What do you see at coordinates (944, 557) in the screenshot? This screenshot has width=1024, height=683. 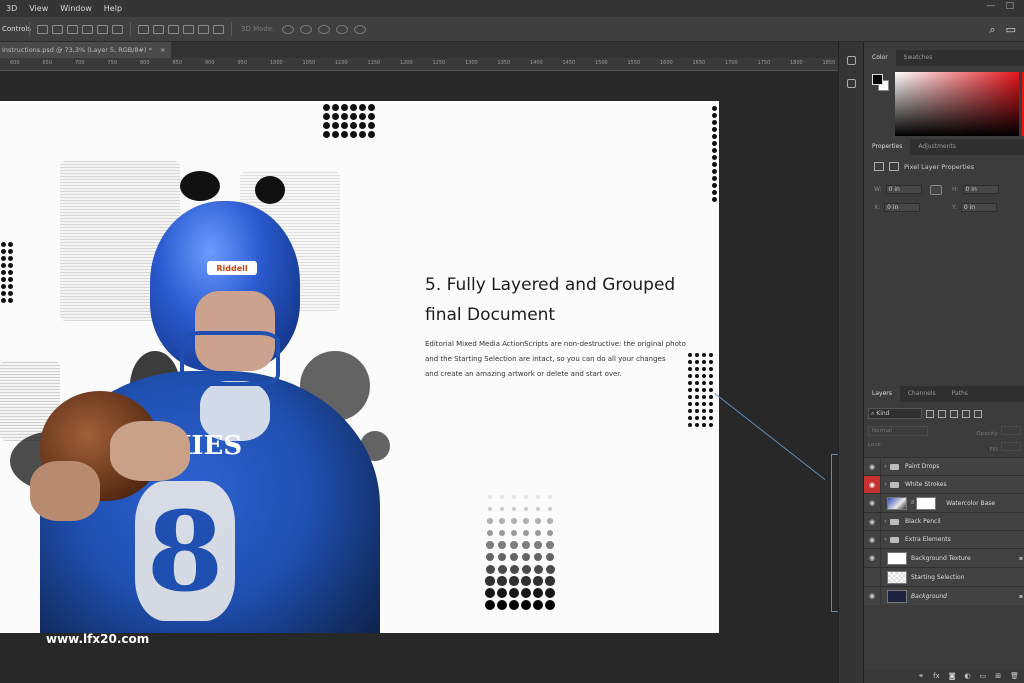 I see `layer-row: ◉ Background Texture ▪` at bounding box center [944, 557].